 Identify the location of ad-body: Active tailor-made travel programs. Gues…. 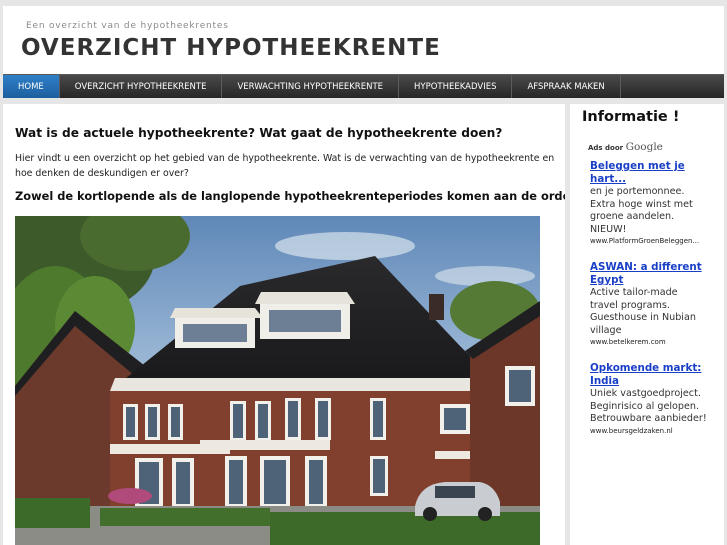
(643, 311).